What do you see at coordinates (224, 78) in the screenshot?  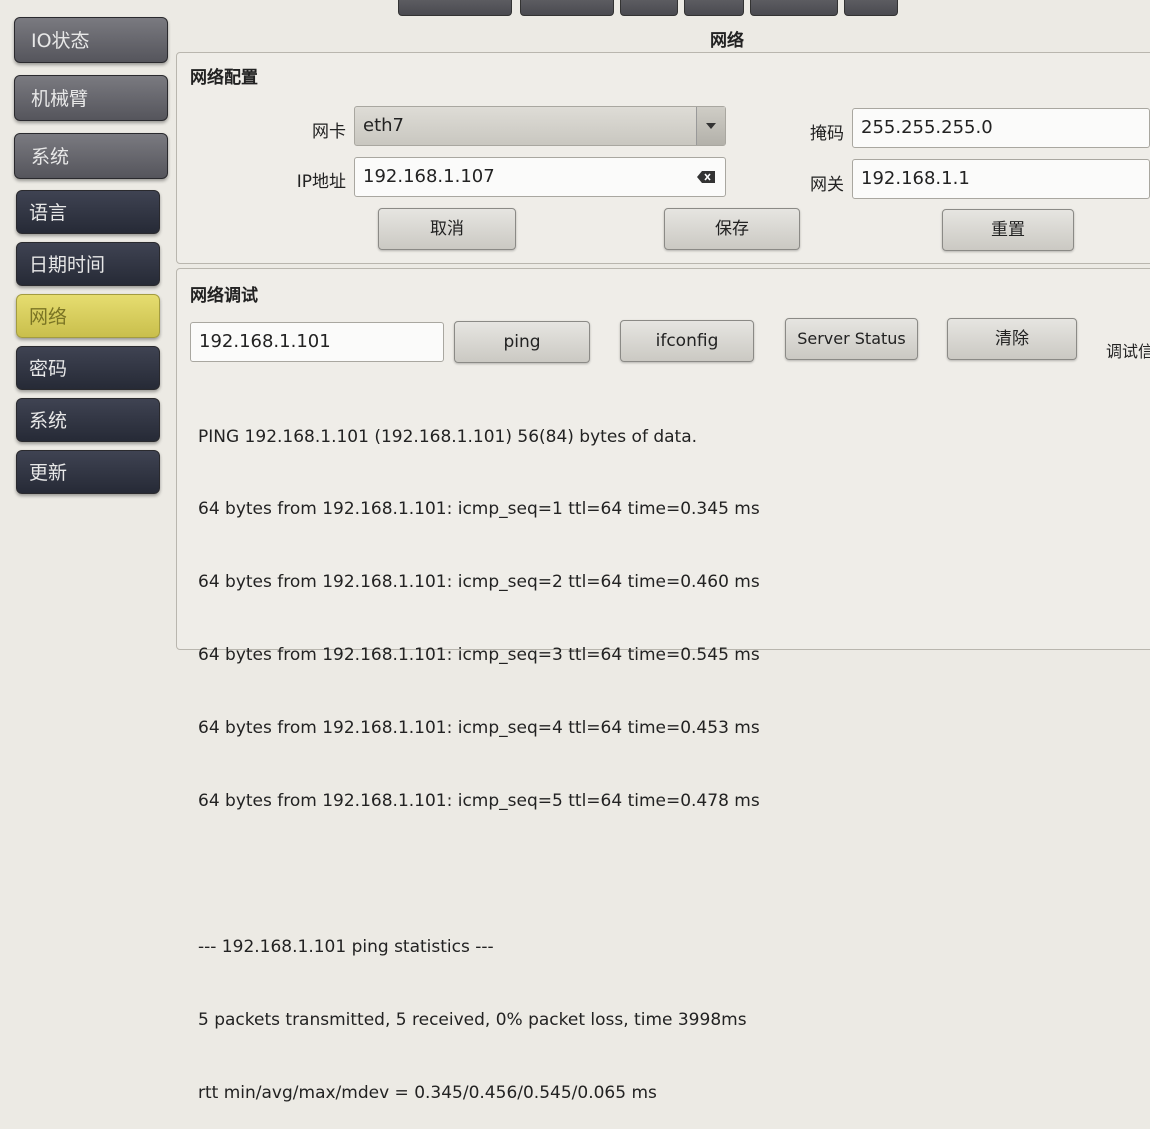 I see `network-config-title: 网络配置` at bounding box center [224, 78].